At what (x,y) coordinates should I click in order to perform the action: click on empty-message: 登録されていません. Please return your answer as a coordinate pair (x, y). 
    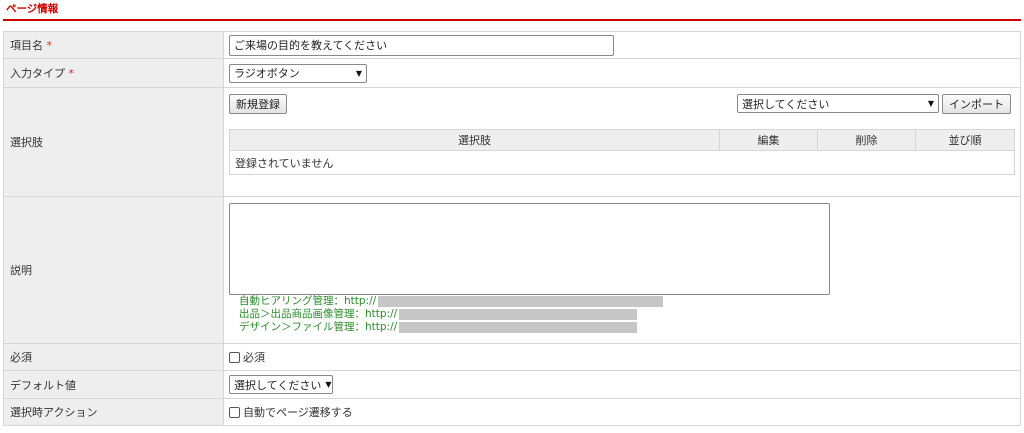
    Looking at the image, I should click on (622, 162).